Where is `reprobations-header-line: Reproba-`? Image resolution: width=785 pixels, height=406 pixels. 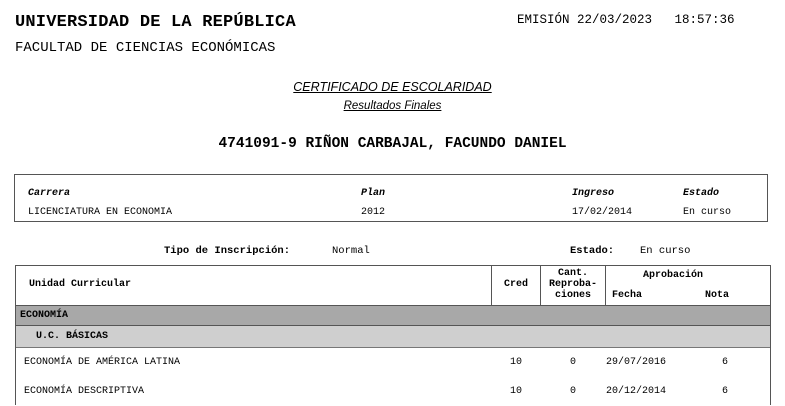 reprobations-header-line: Reproba- is located at coordinates (572, 284).